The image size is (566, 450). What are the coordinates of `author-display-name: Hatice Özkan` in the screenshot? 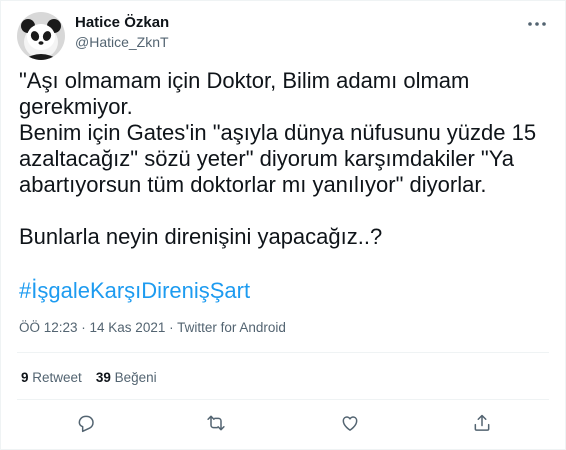 It's located at (122, 23).